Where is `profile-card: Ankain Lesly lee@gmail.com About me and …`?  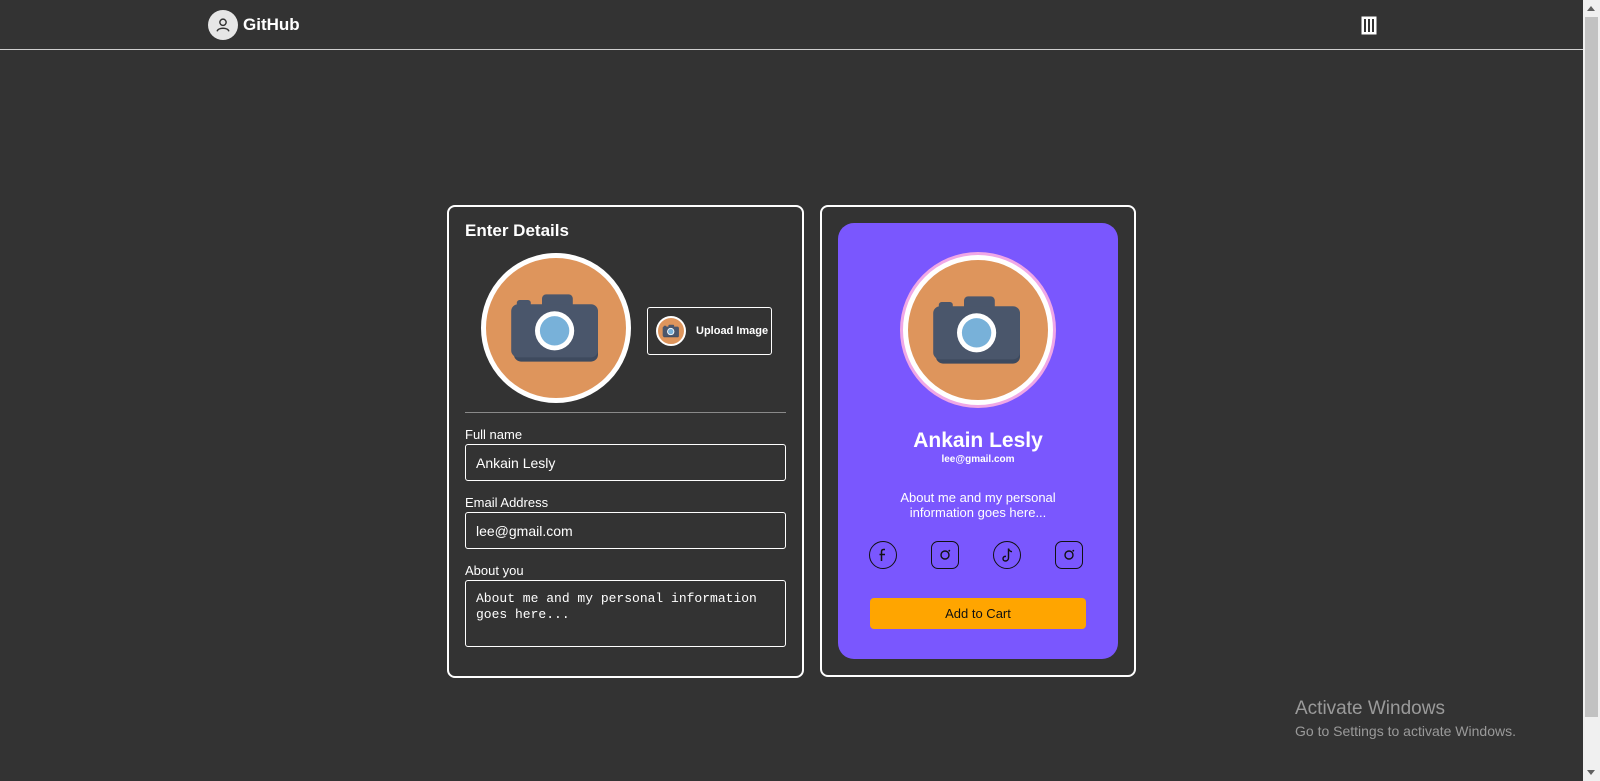
profile-card: Ankain Lesly lee@gmail.com About me and … is located at coordinates (978, 441).